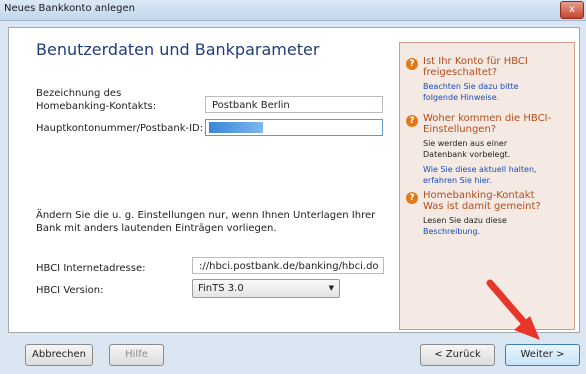  I want to click on cancel-button: Abbrechen, so click(59, 355).